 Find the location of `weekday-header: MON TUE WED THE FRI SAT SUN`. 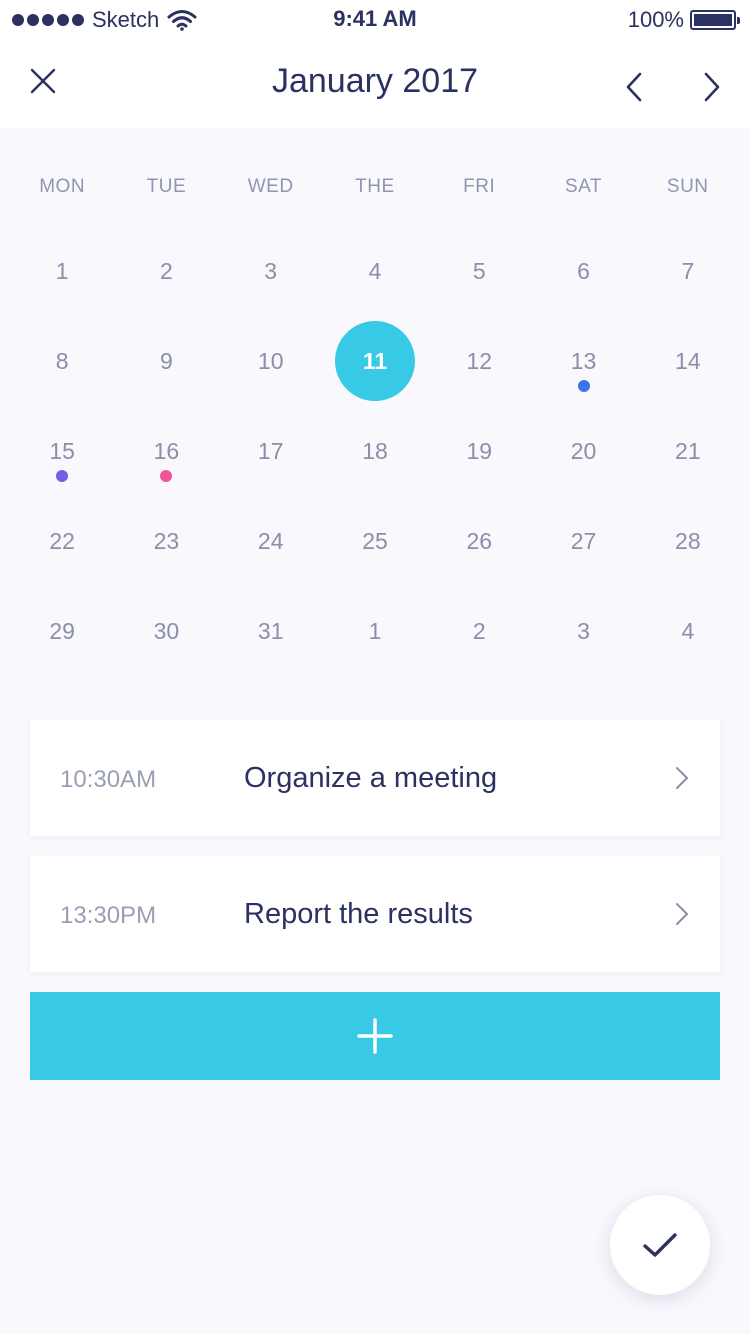

weekday-header: MON TUE WED THE FRI SAT SUN is located at coordinates (375, 187).